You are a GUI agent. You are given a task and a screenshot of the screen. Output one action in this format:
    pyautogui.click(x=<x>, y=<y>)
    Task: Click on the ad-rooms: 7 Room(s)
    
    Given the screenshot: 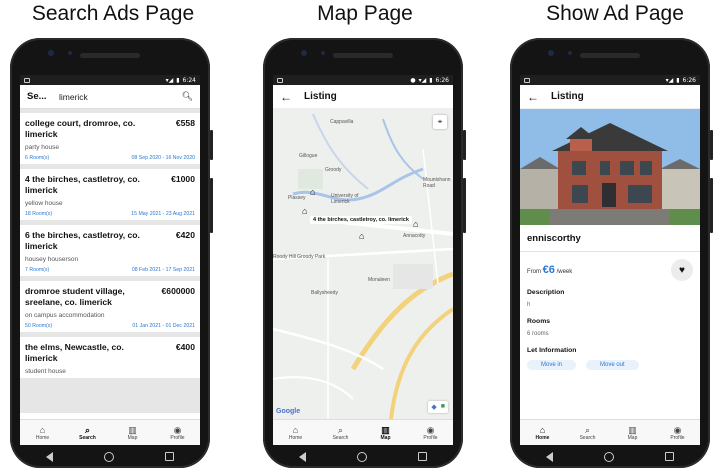 What is the action you would take?
    pyautogui.click(x=37, y=270)
    